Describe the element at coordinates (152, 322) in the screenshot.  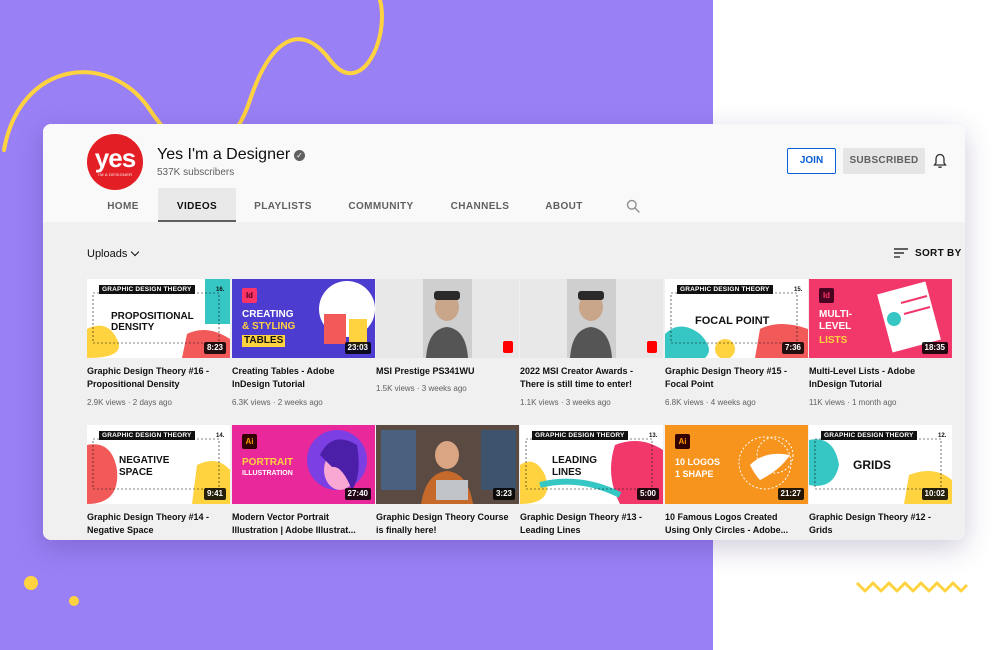
I see `thumbnail-title: PROPOSITIONAL DENSITY` at that location.